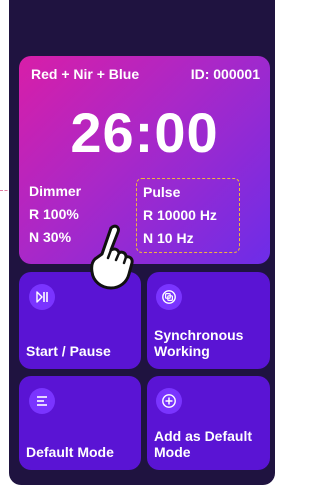  Describe the element at coordinates (50, 237) in the screenshot. I see `dimmer-nir-value: N 30%` at that location.